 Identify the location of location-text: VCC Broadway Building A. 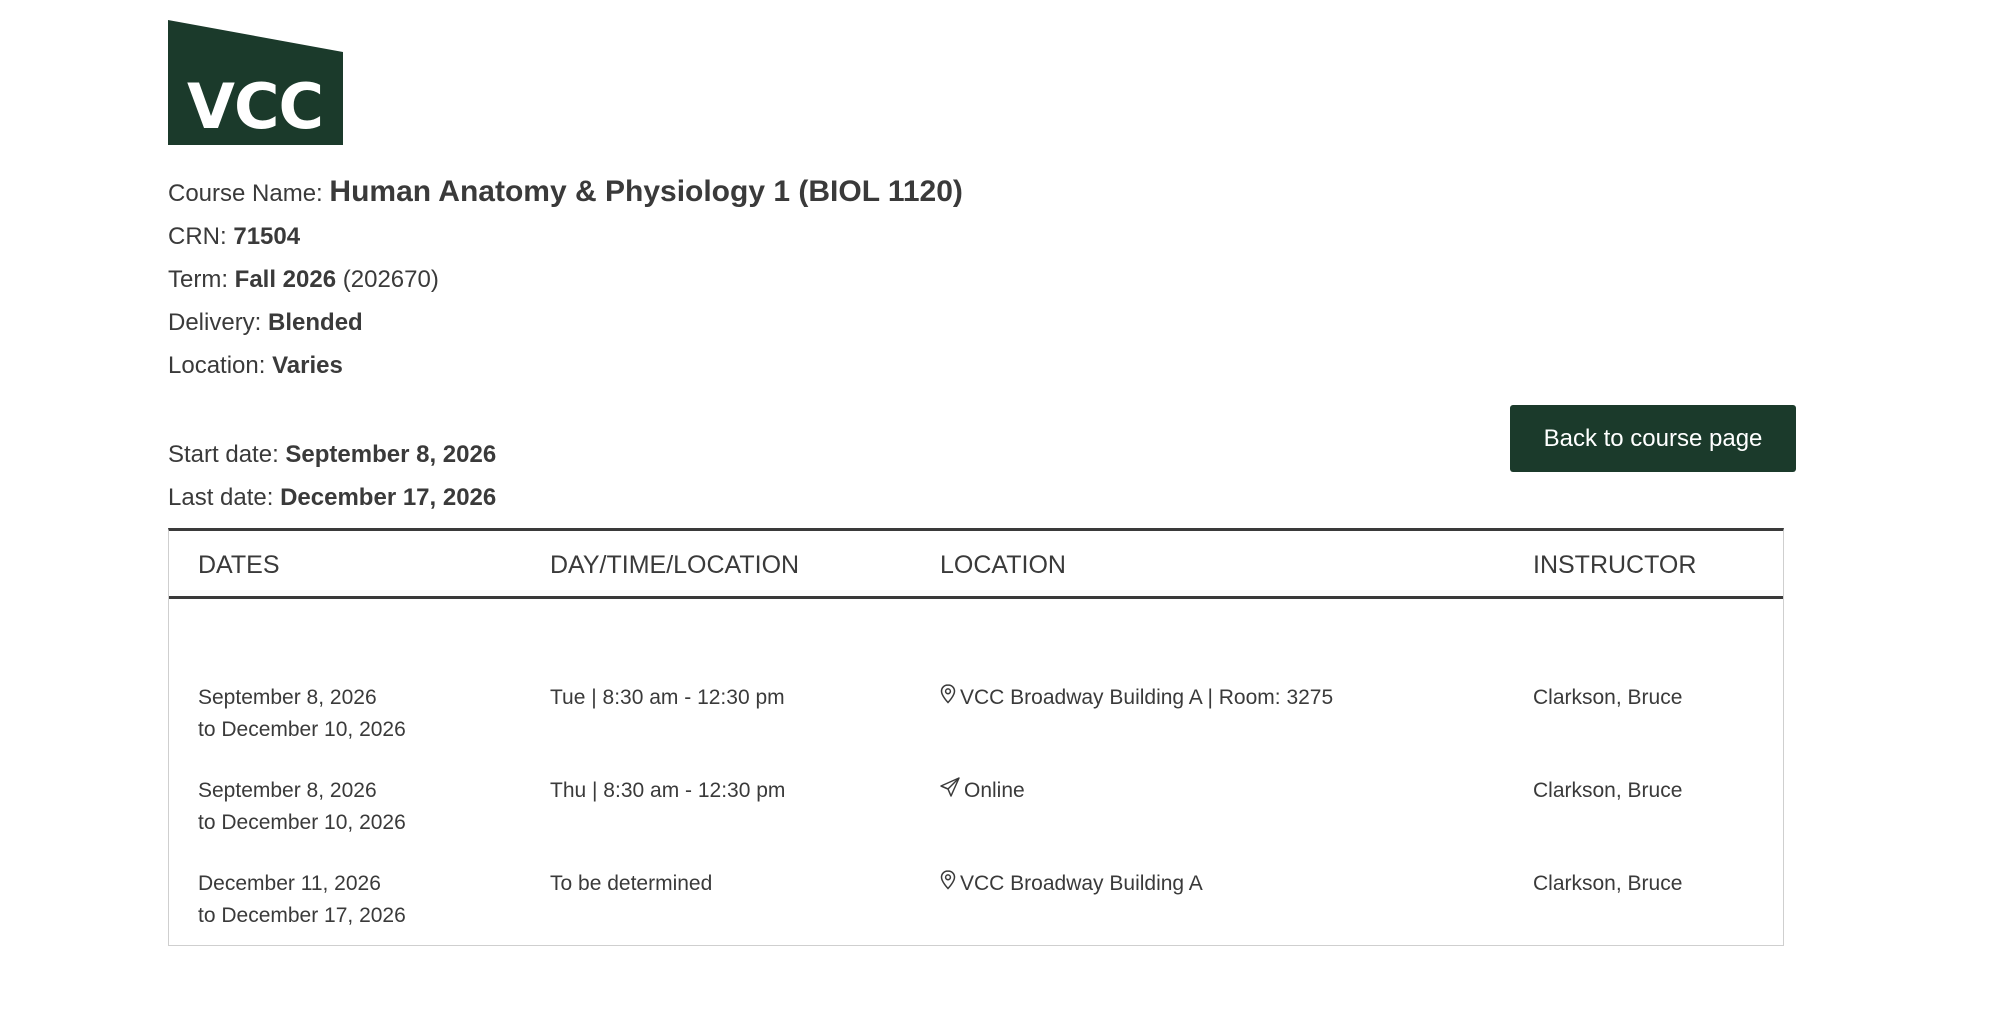
(1081, 883).